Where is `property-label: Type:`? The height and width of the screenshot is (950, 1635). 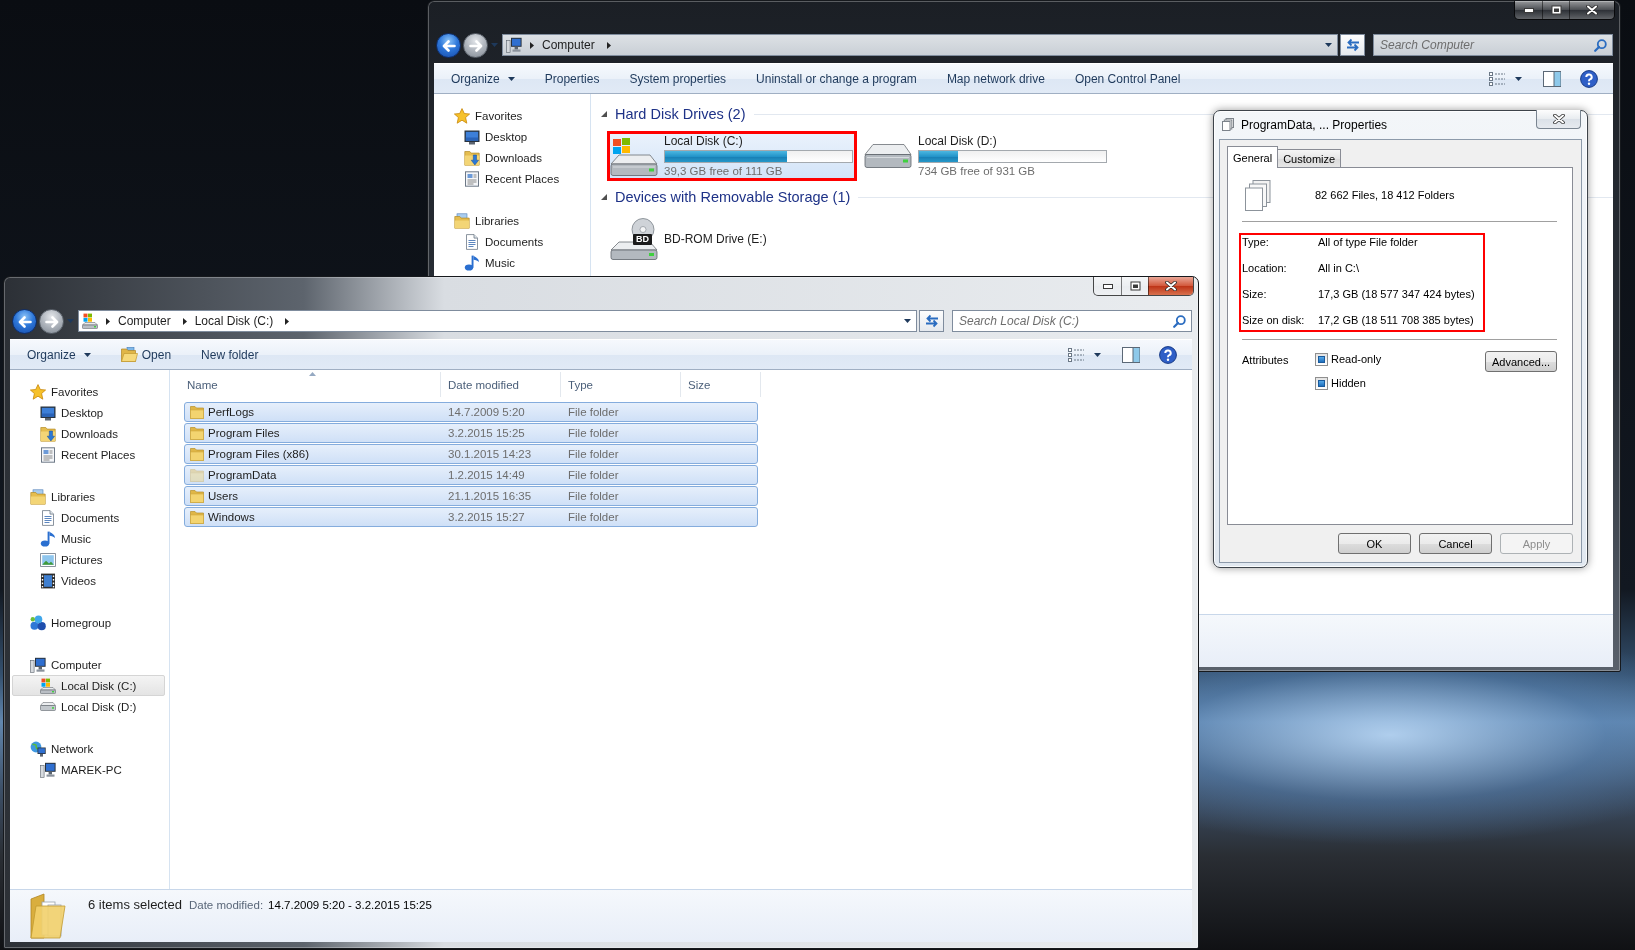
property-label: Type: is located at coordinates (1256, 242).